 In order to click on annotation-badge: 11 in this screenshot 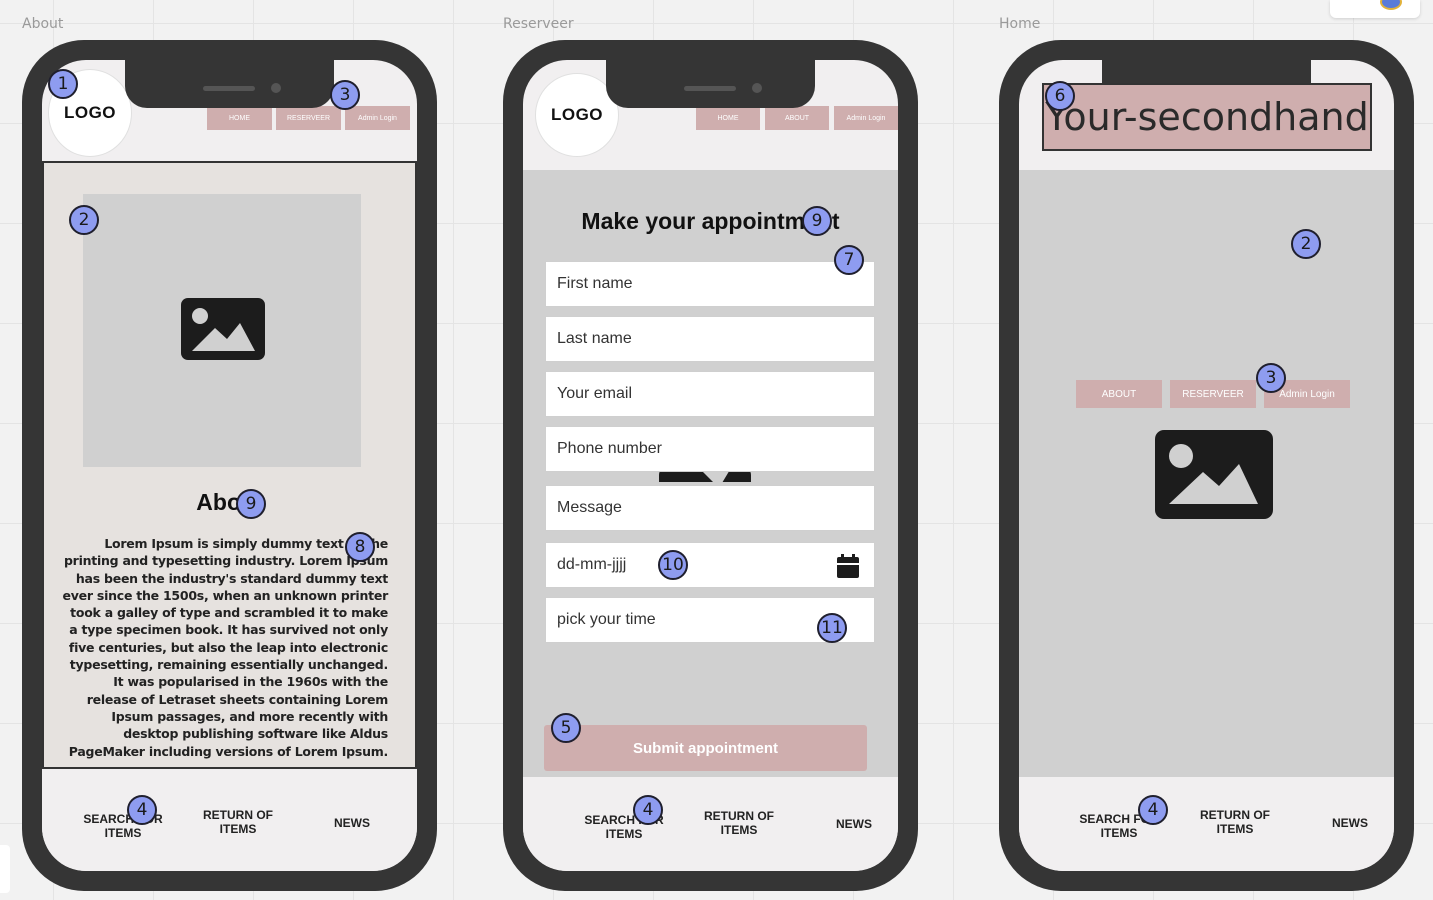, I will do `click(832, 628)`.